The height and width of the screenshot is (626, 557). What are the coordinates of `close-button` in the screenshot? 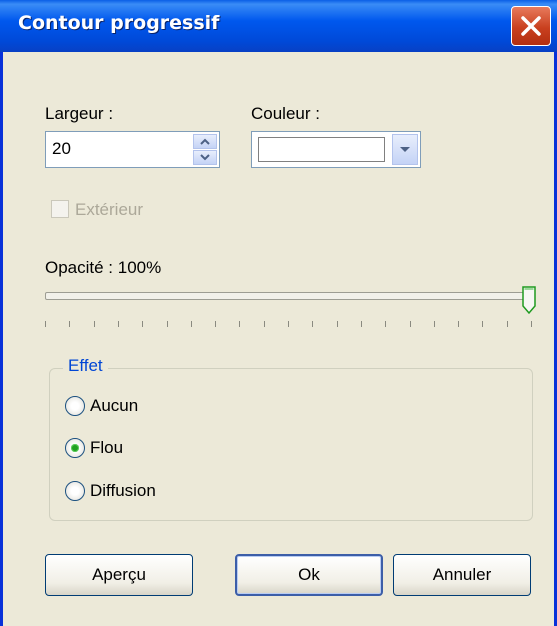 It's located at (531, 26).